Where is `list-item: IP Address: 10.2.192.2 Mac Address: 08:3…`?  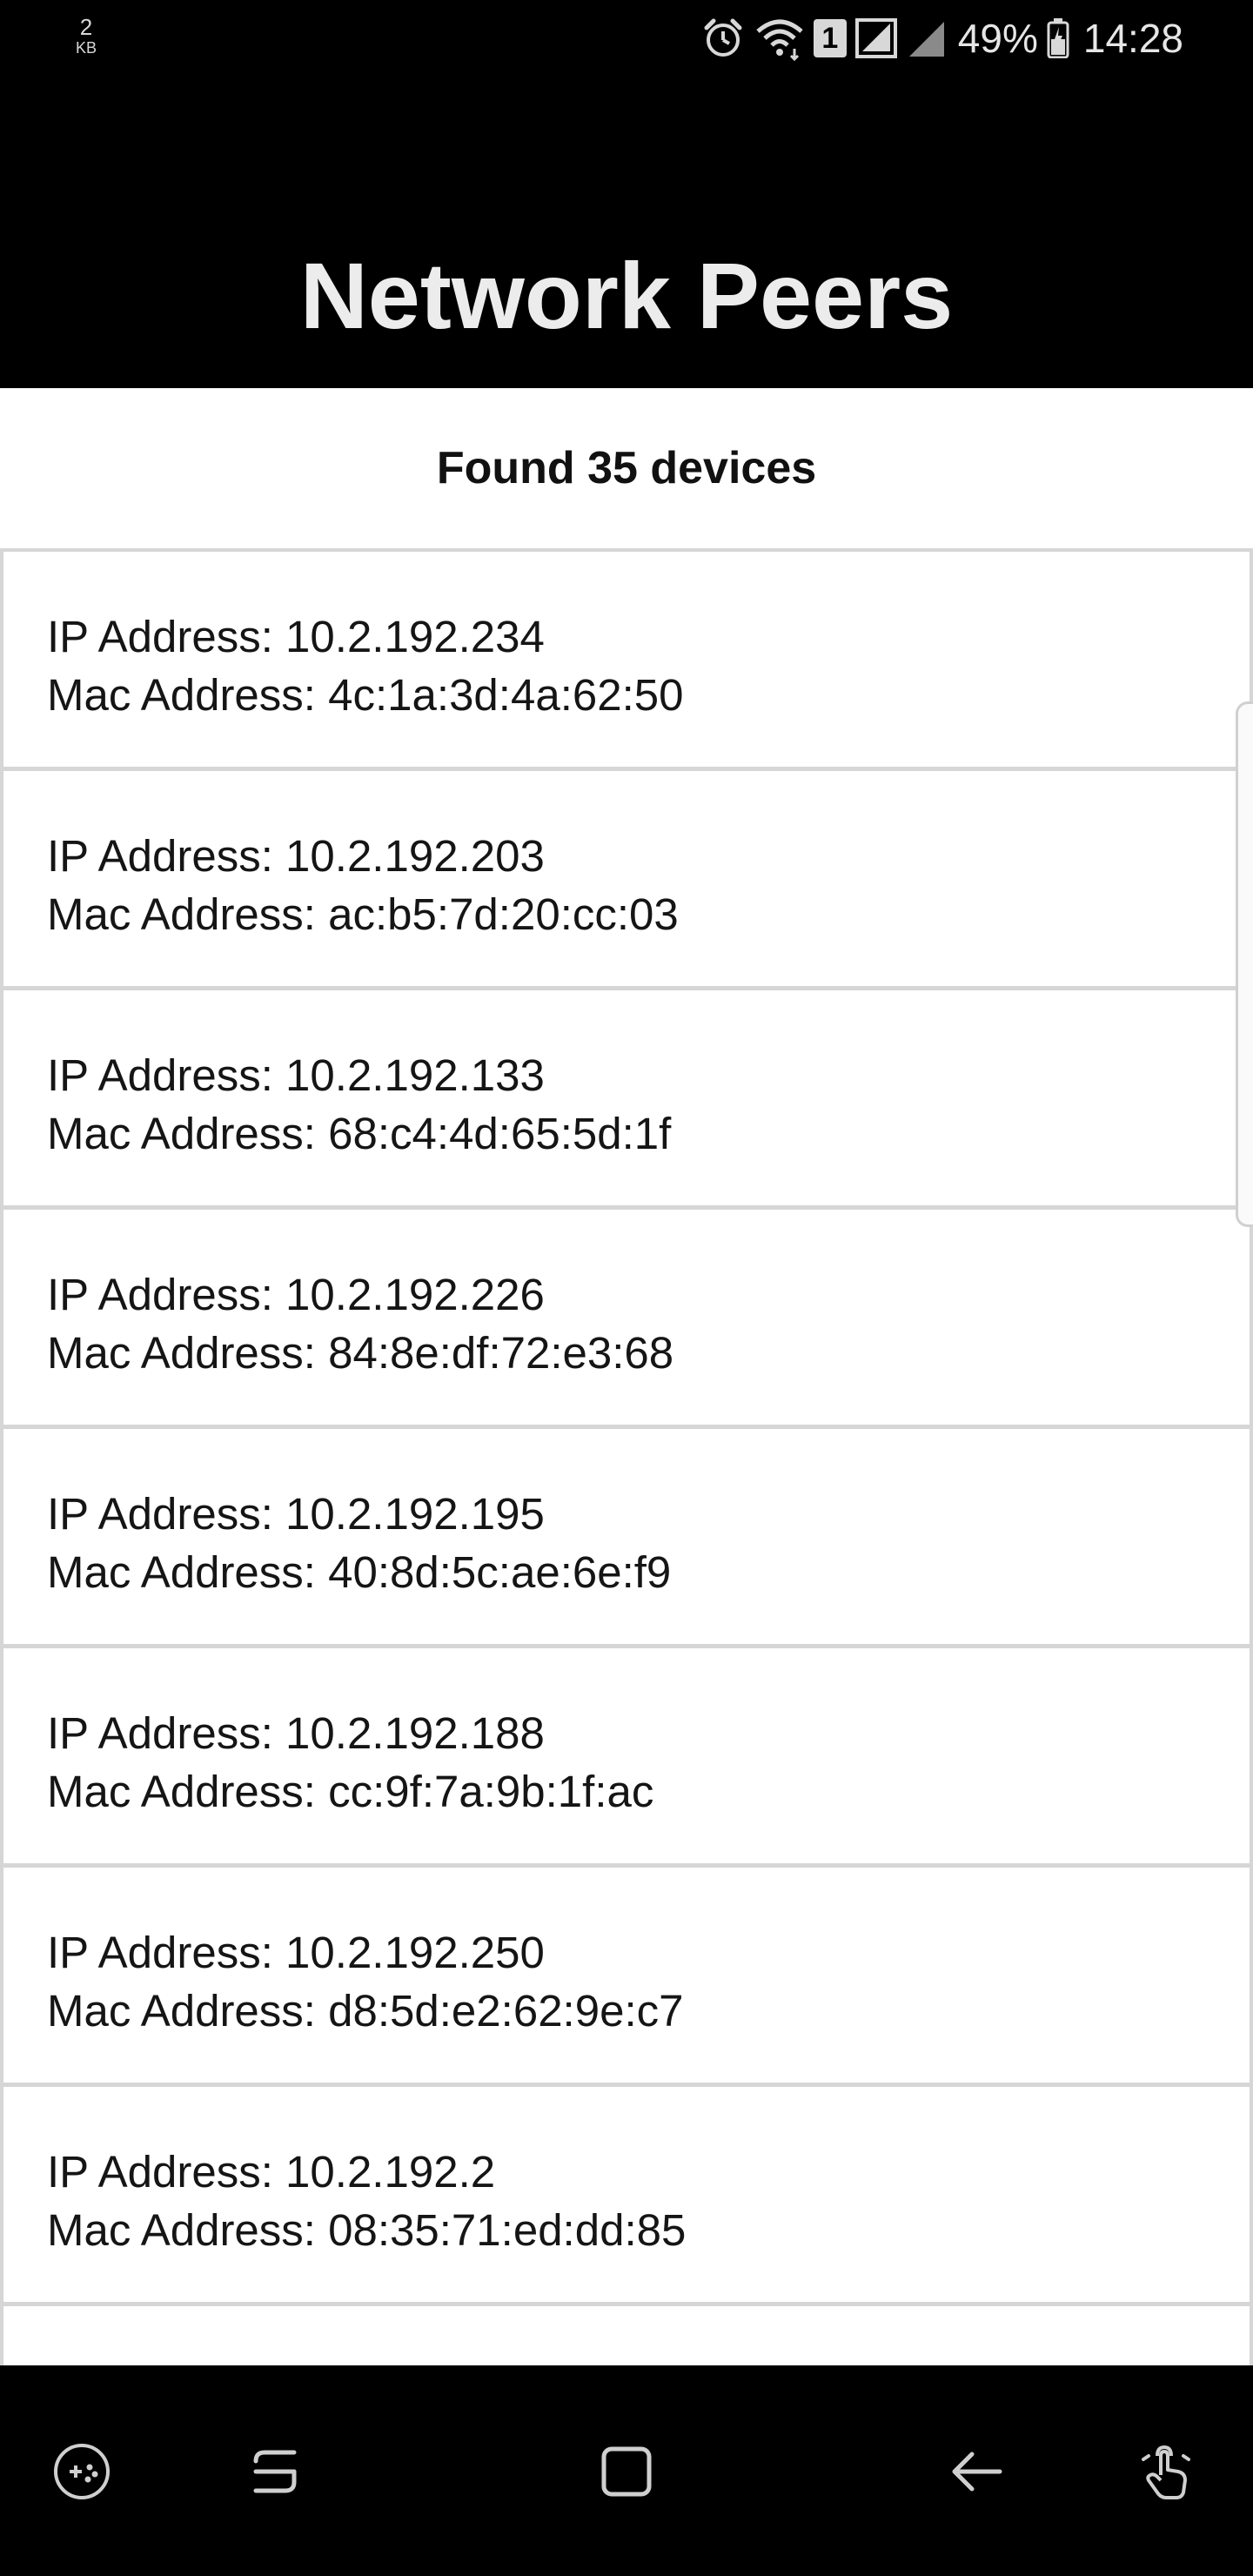 list-item: IP Address: 10.2.192.2 Mac Address: 08:3… is located at coordinates (626, 2196).